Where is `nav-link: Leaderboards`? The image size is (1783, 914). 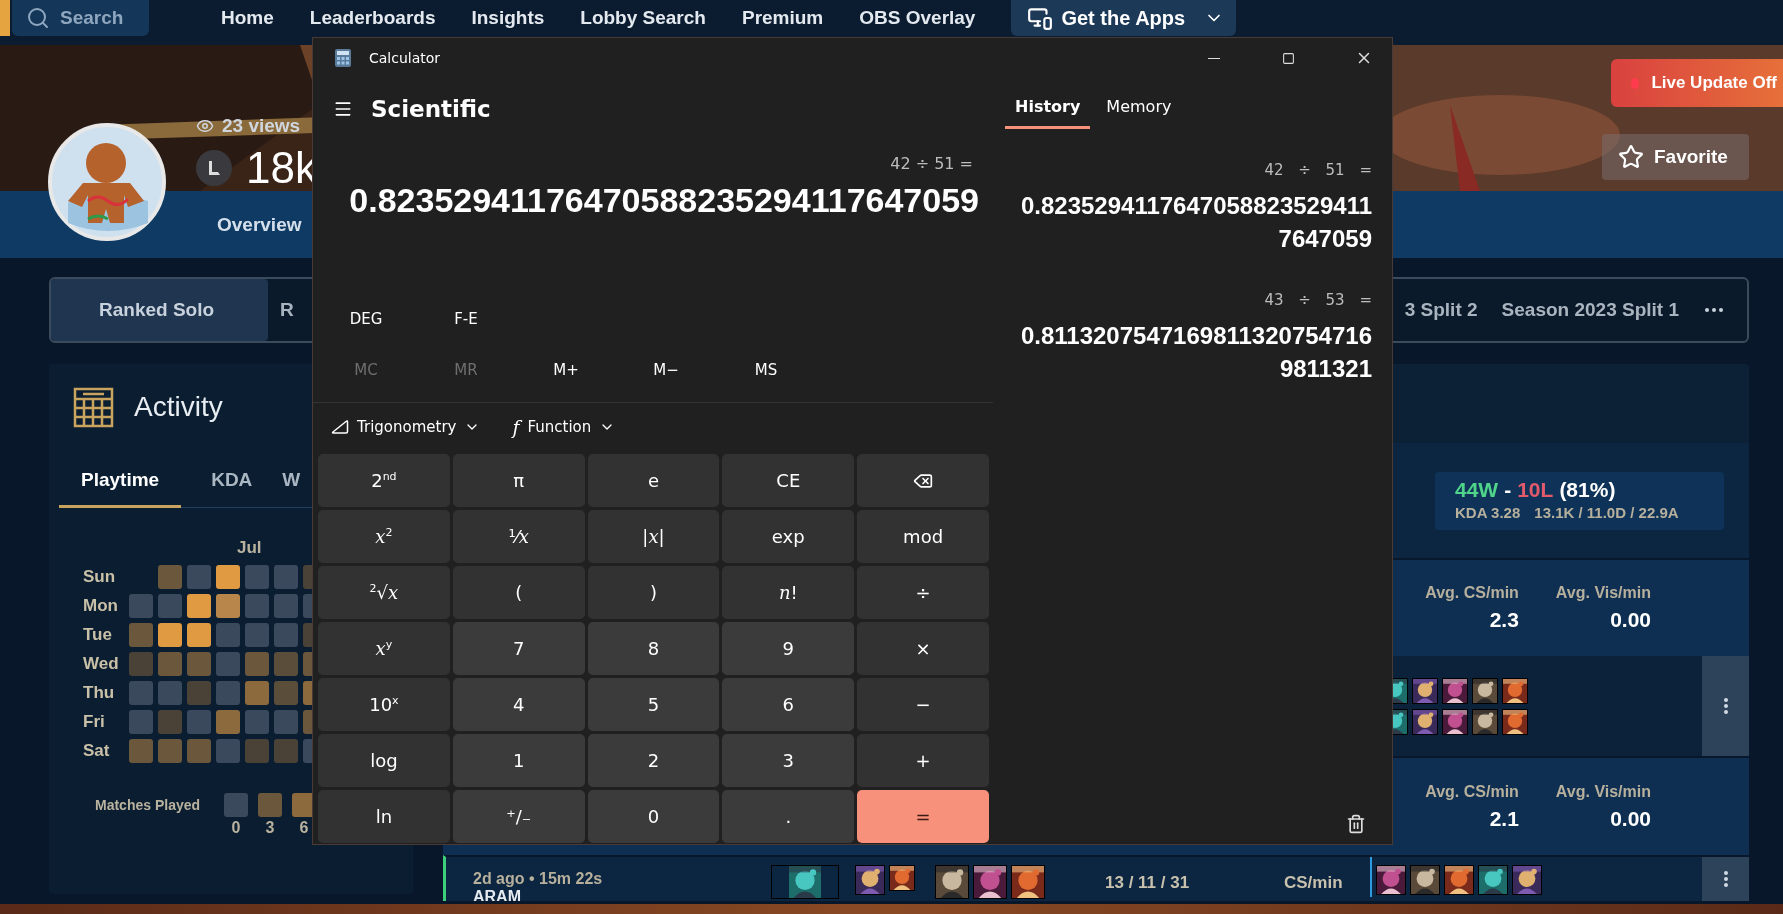
nav-link: Leaderboards is located at coordinates (372, 18).